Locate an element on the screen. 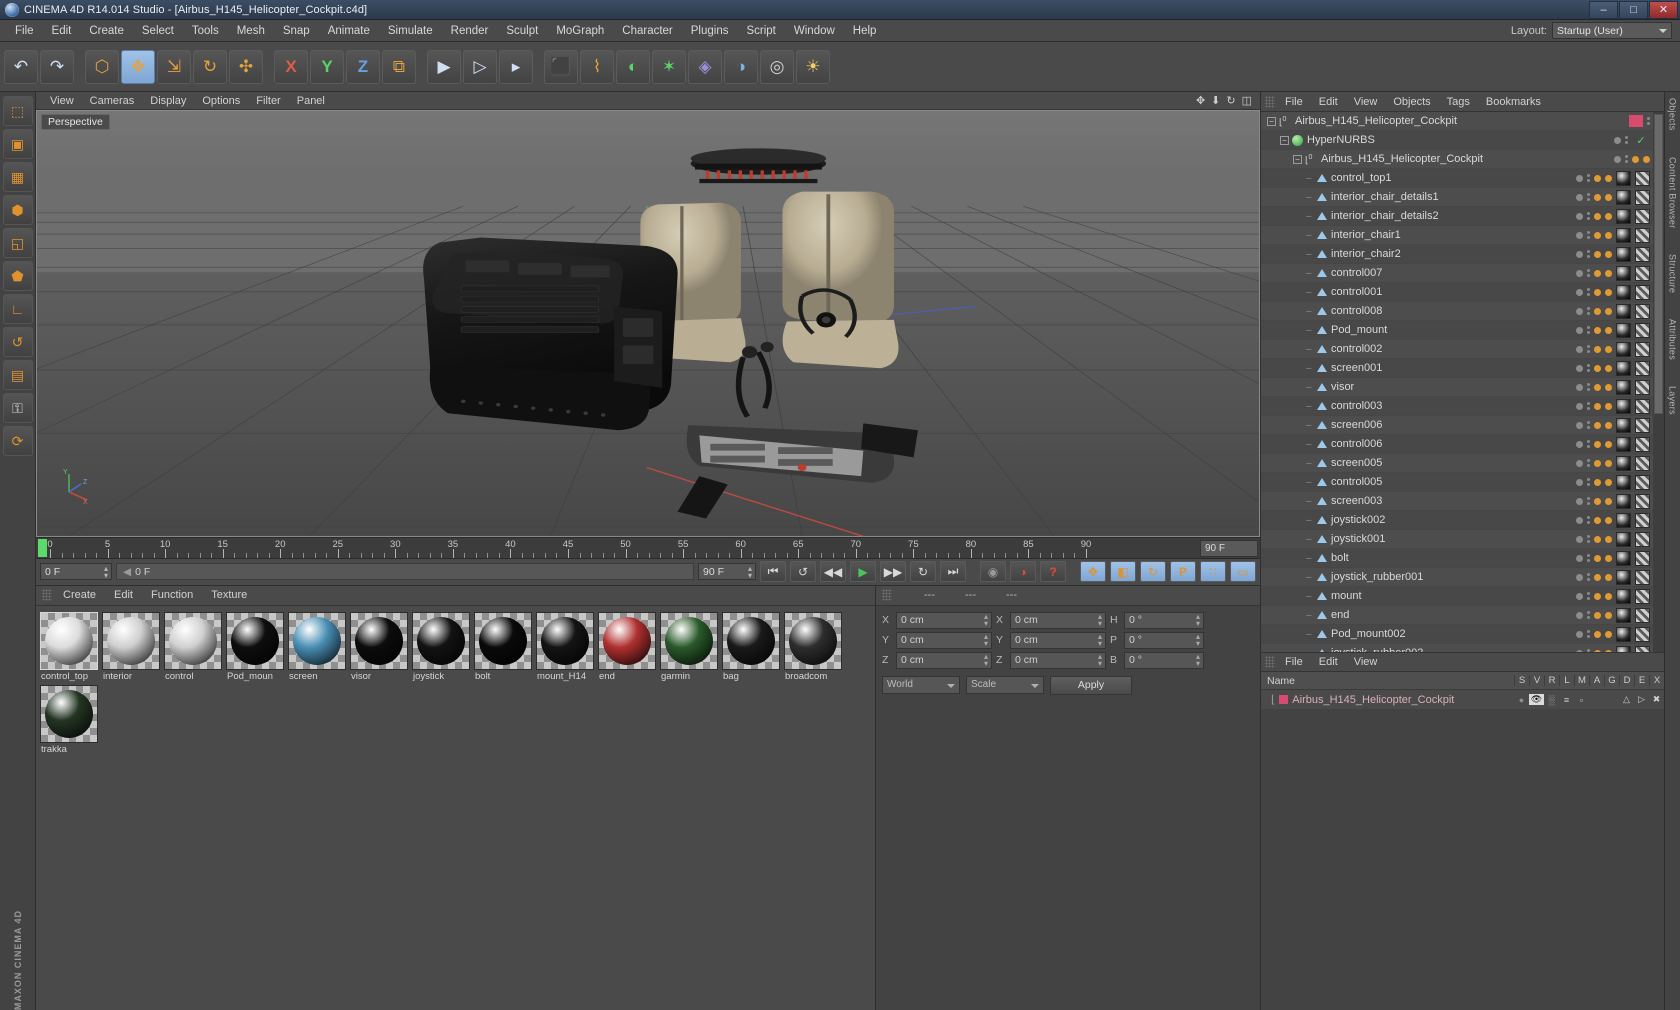 The height and width of the screenshot is (1010, 1680). current-frame-marker is located at coordinates (42, 547).